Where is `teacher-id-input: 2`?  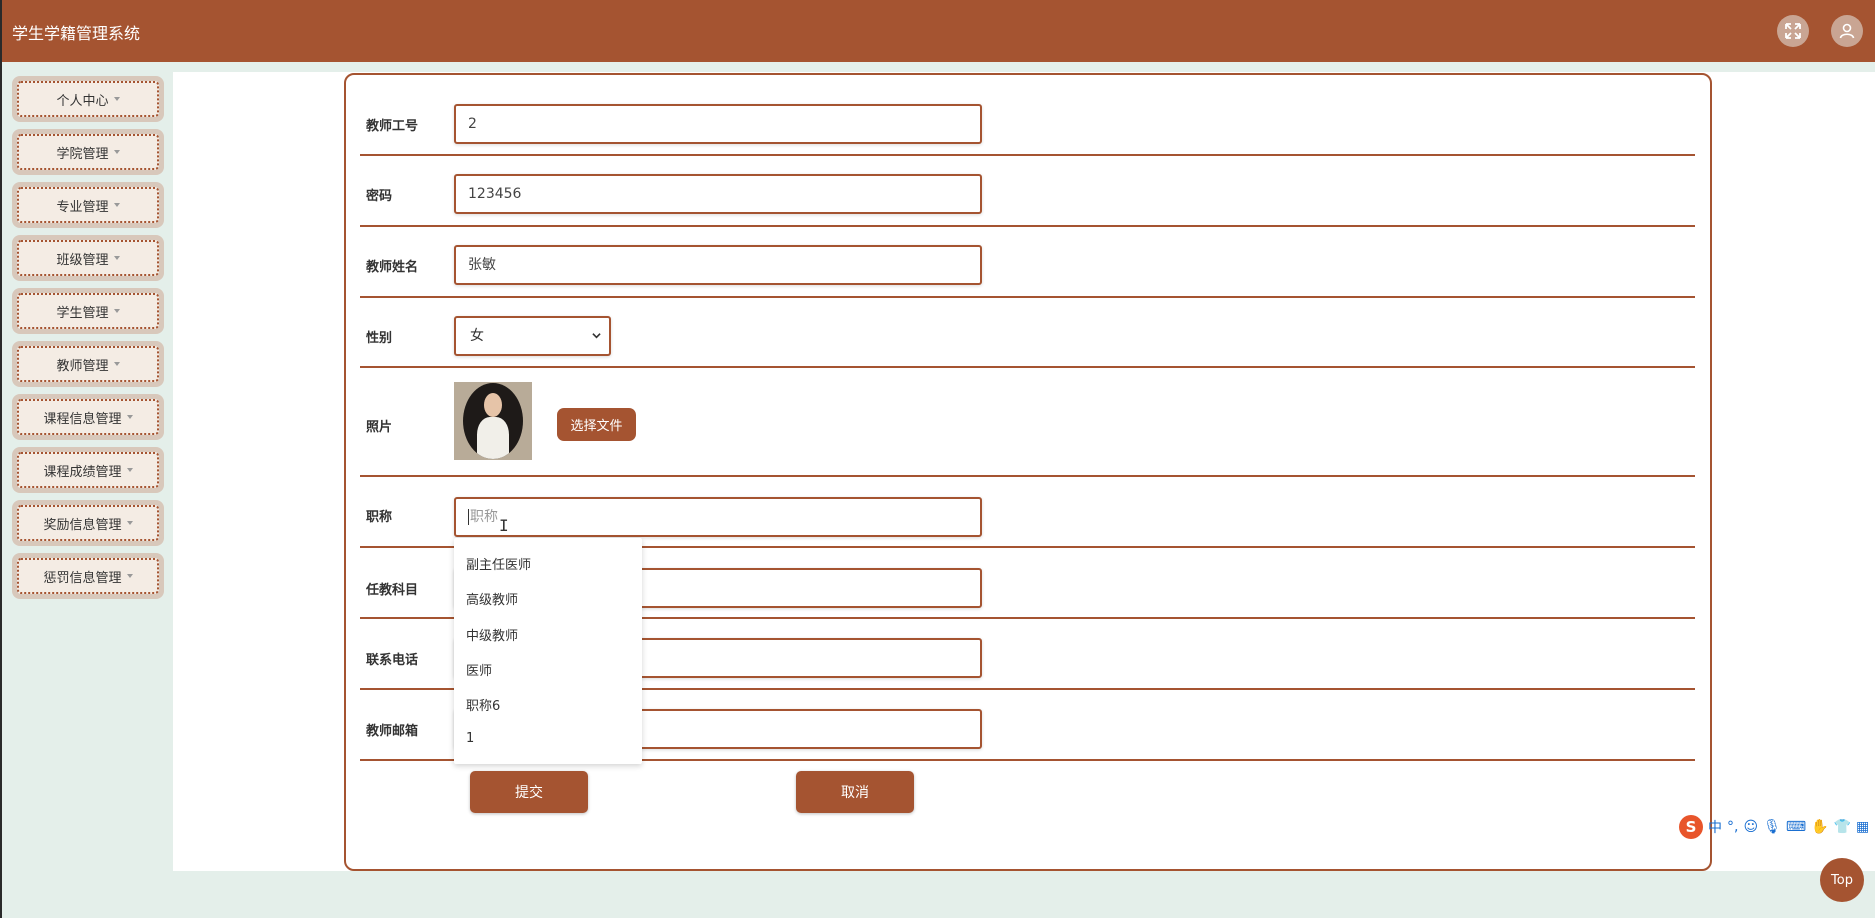
teacher-id-input: 2 is located at coordinates (718, 124).